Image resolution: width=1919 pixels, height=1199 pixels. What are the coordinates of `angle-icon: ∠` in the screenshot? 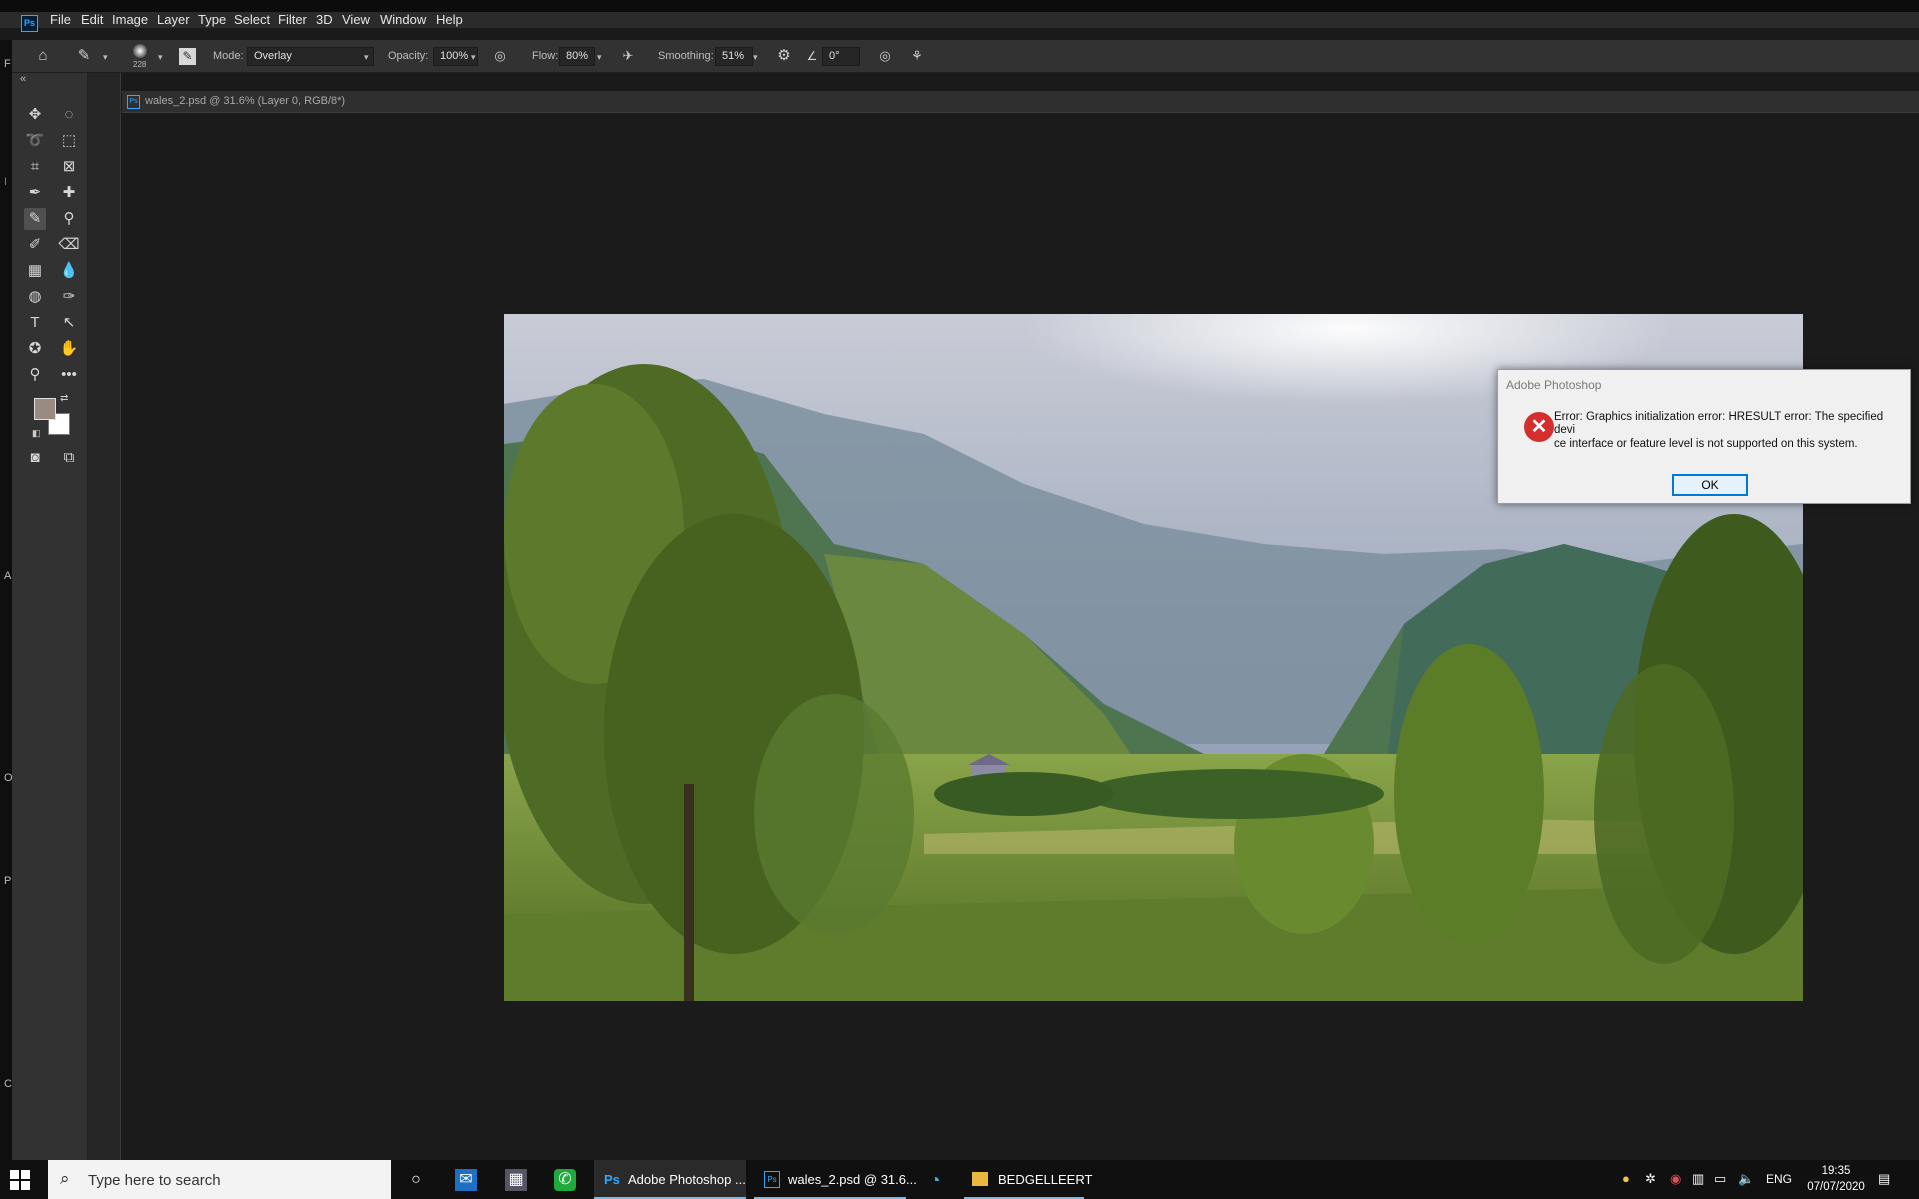 It's located at (812, 56).